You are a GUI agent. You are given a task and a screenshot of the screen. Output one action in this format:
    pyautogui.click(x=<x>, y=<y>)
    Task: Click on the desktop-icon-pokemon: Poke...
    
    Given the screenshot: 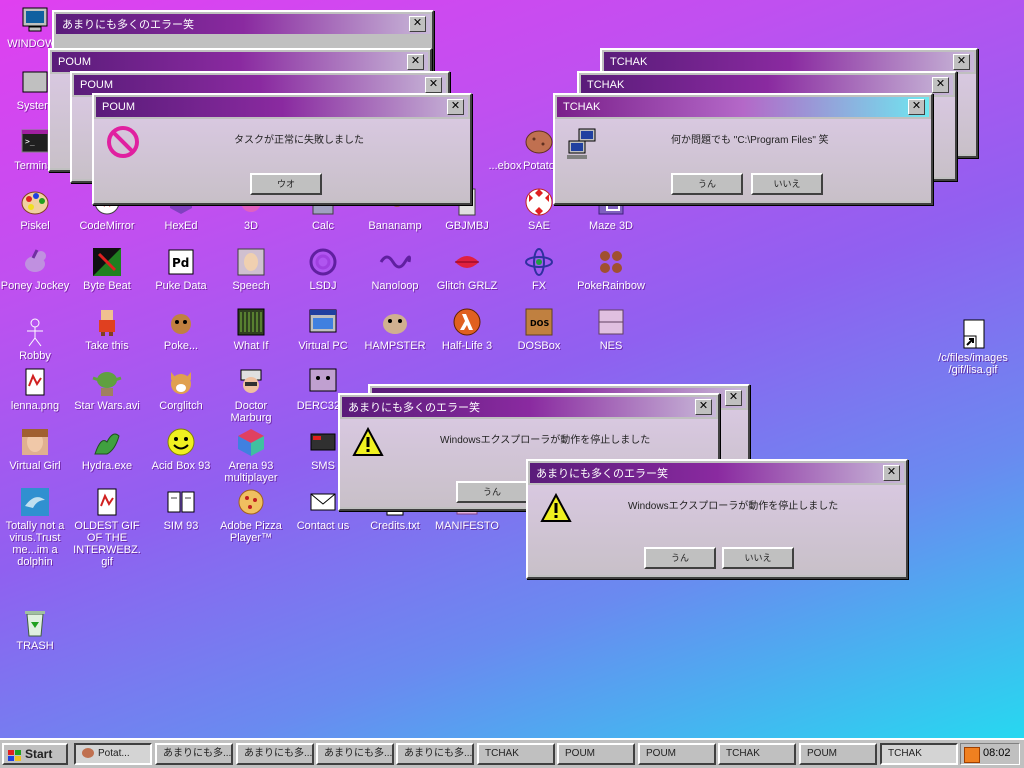 What is the action you would take?
    pyautogui.click(x=181, y=329)
    